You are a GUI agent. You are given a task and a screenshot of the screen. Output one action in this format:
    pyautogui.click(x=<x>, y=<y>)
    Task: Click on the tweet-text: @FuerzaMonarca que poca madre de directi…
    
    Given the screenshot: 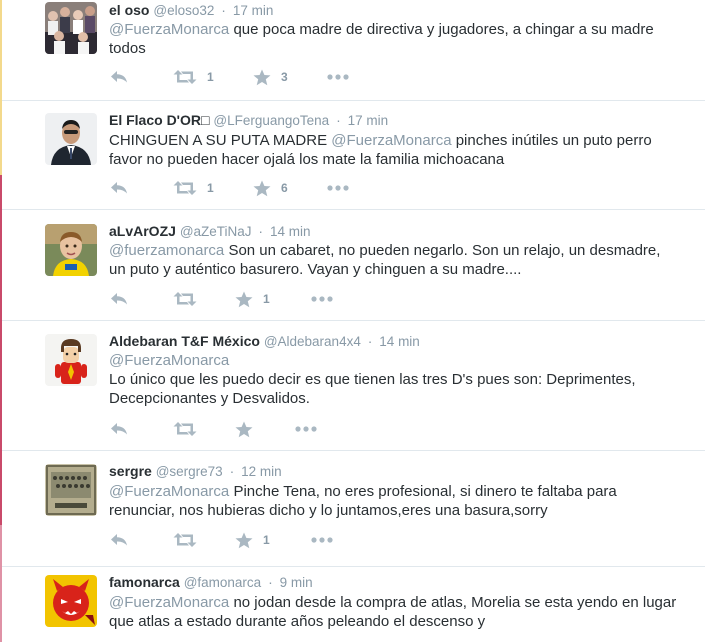 What is the action you would take?
    pyautogui.click(x=394, y=39)
    